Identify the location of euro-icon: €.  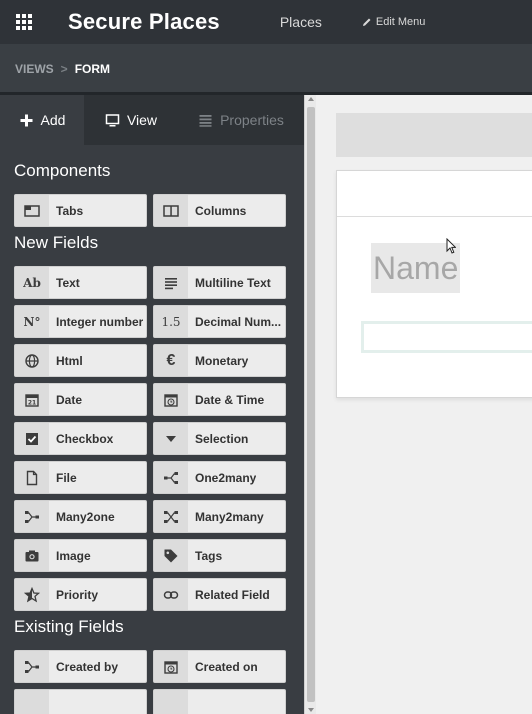
(171, 360).